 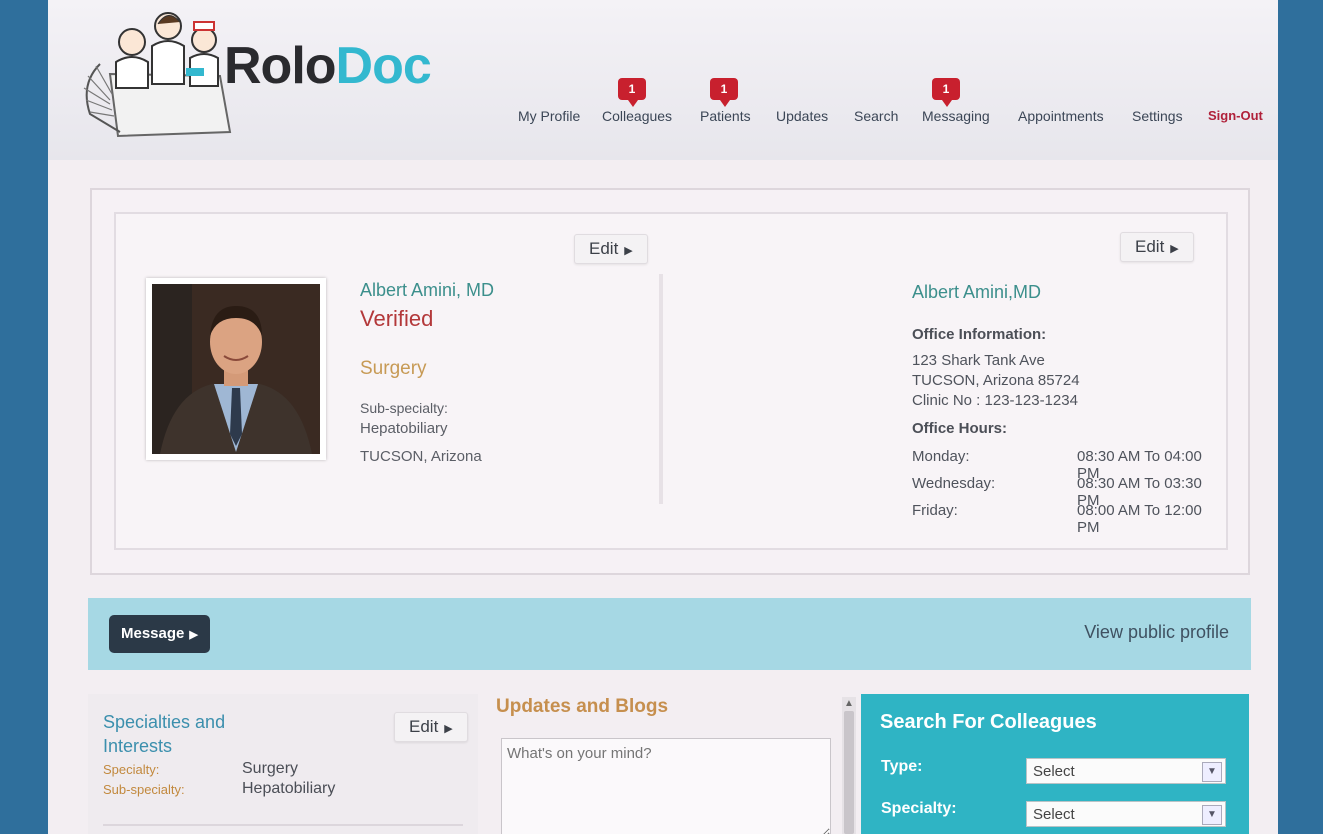 I want to click on office-clinic-number: Clinic No : 123-123-1234, so click(x=995, y=400).